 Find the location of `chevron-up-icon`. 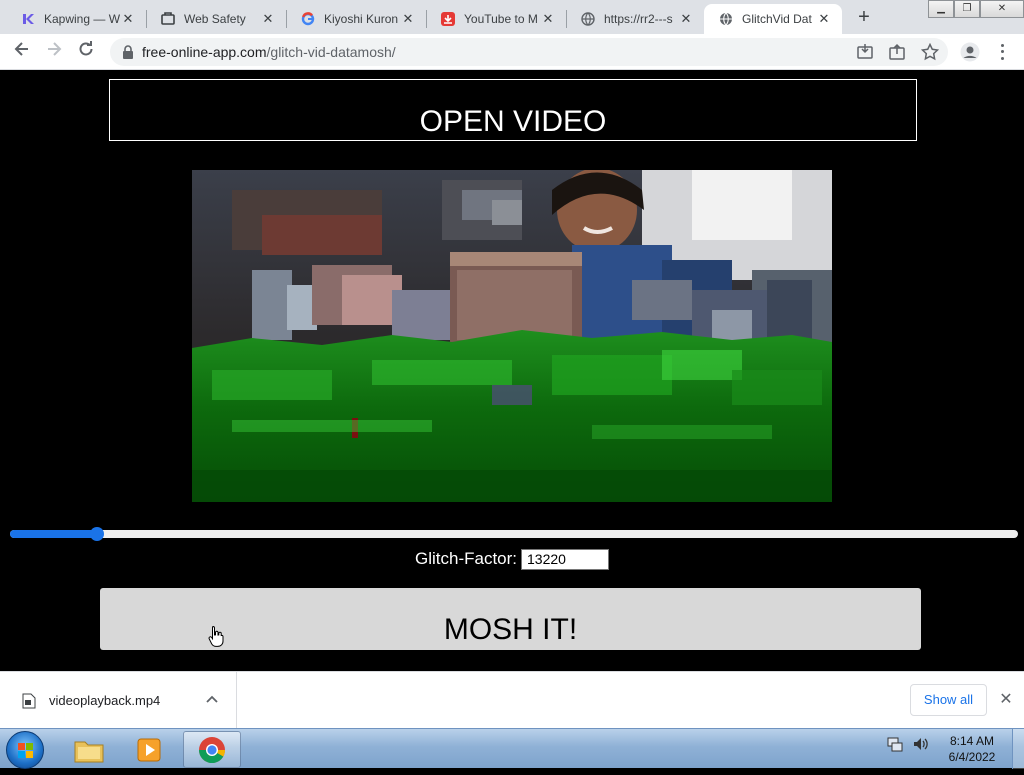

chevron-up-icon is located at coordinates (212, 699).